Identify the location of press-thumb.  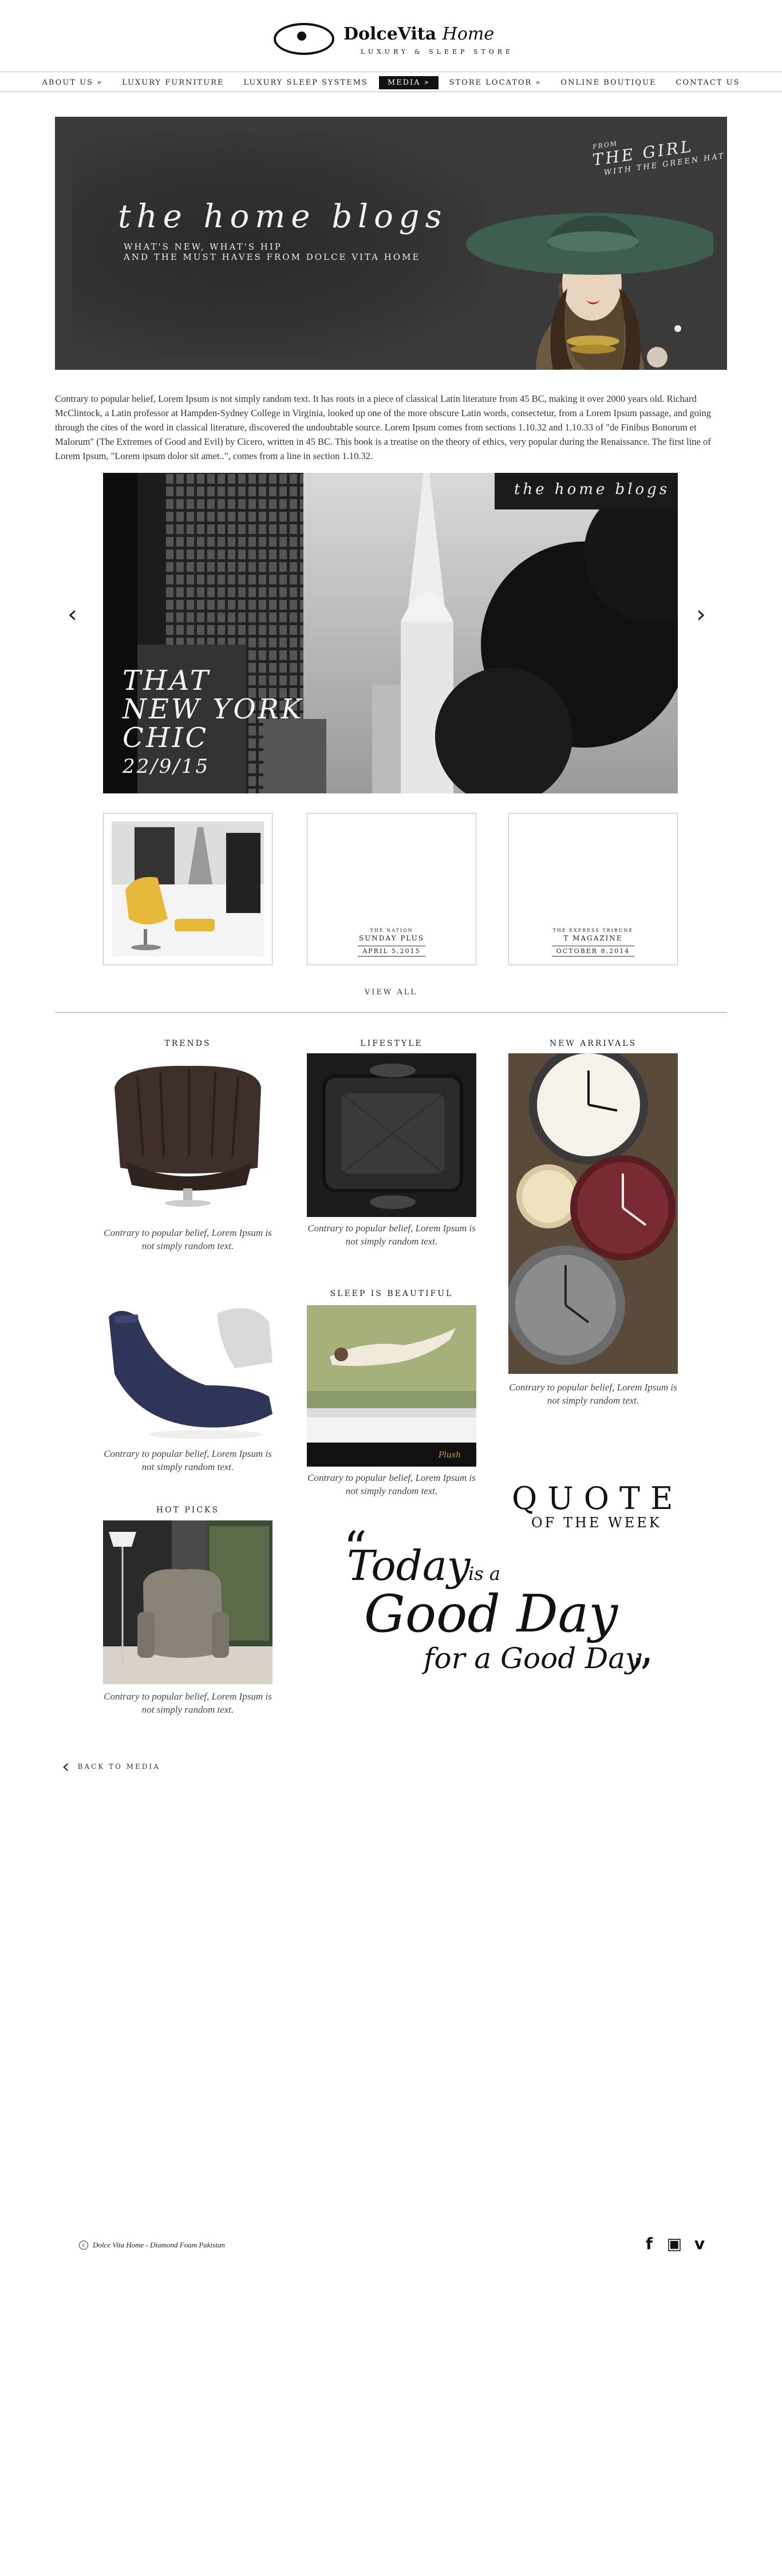
(187, 889).